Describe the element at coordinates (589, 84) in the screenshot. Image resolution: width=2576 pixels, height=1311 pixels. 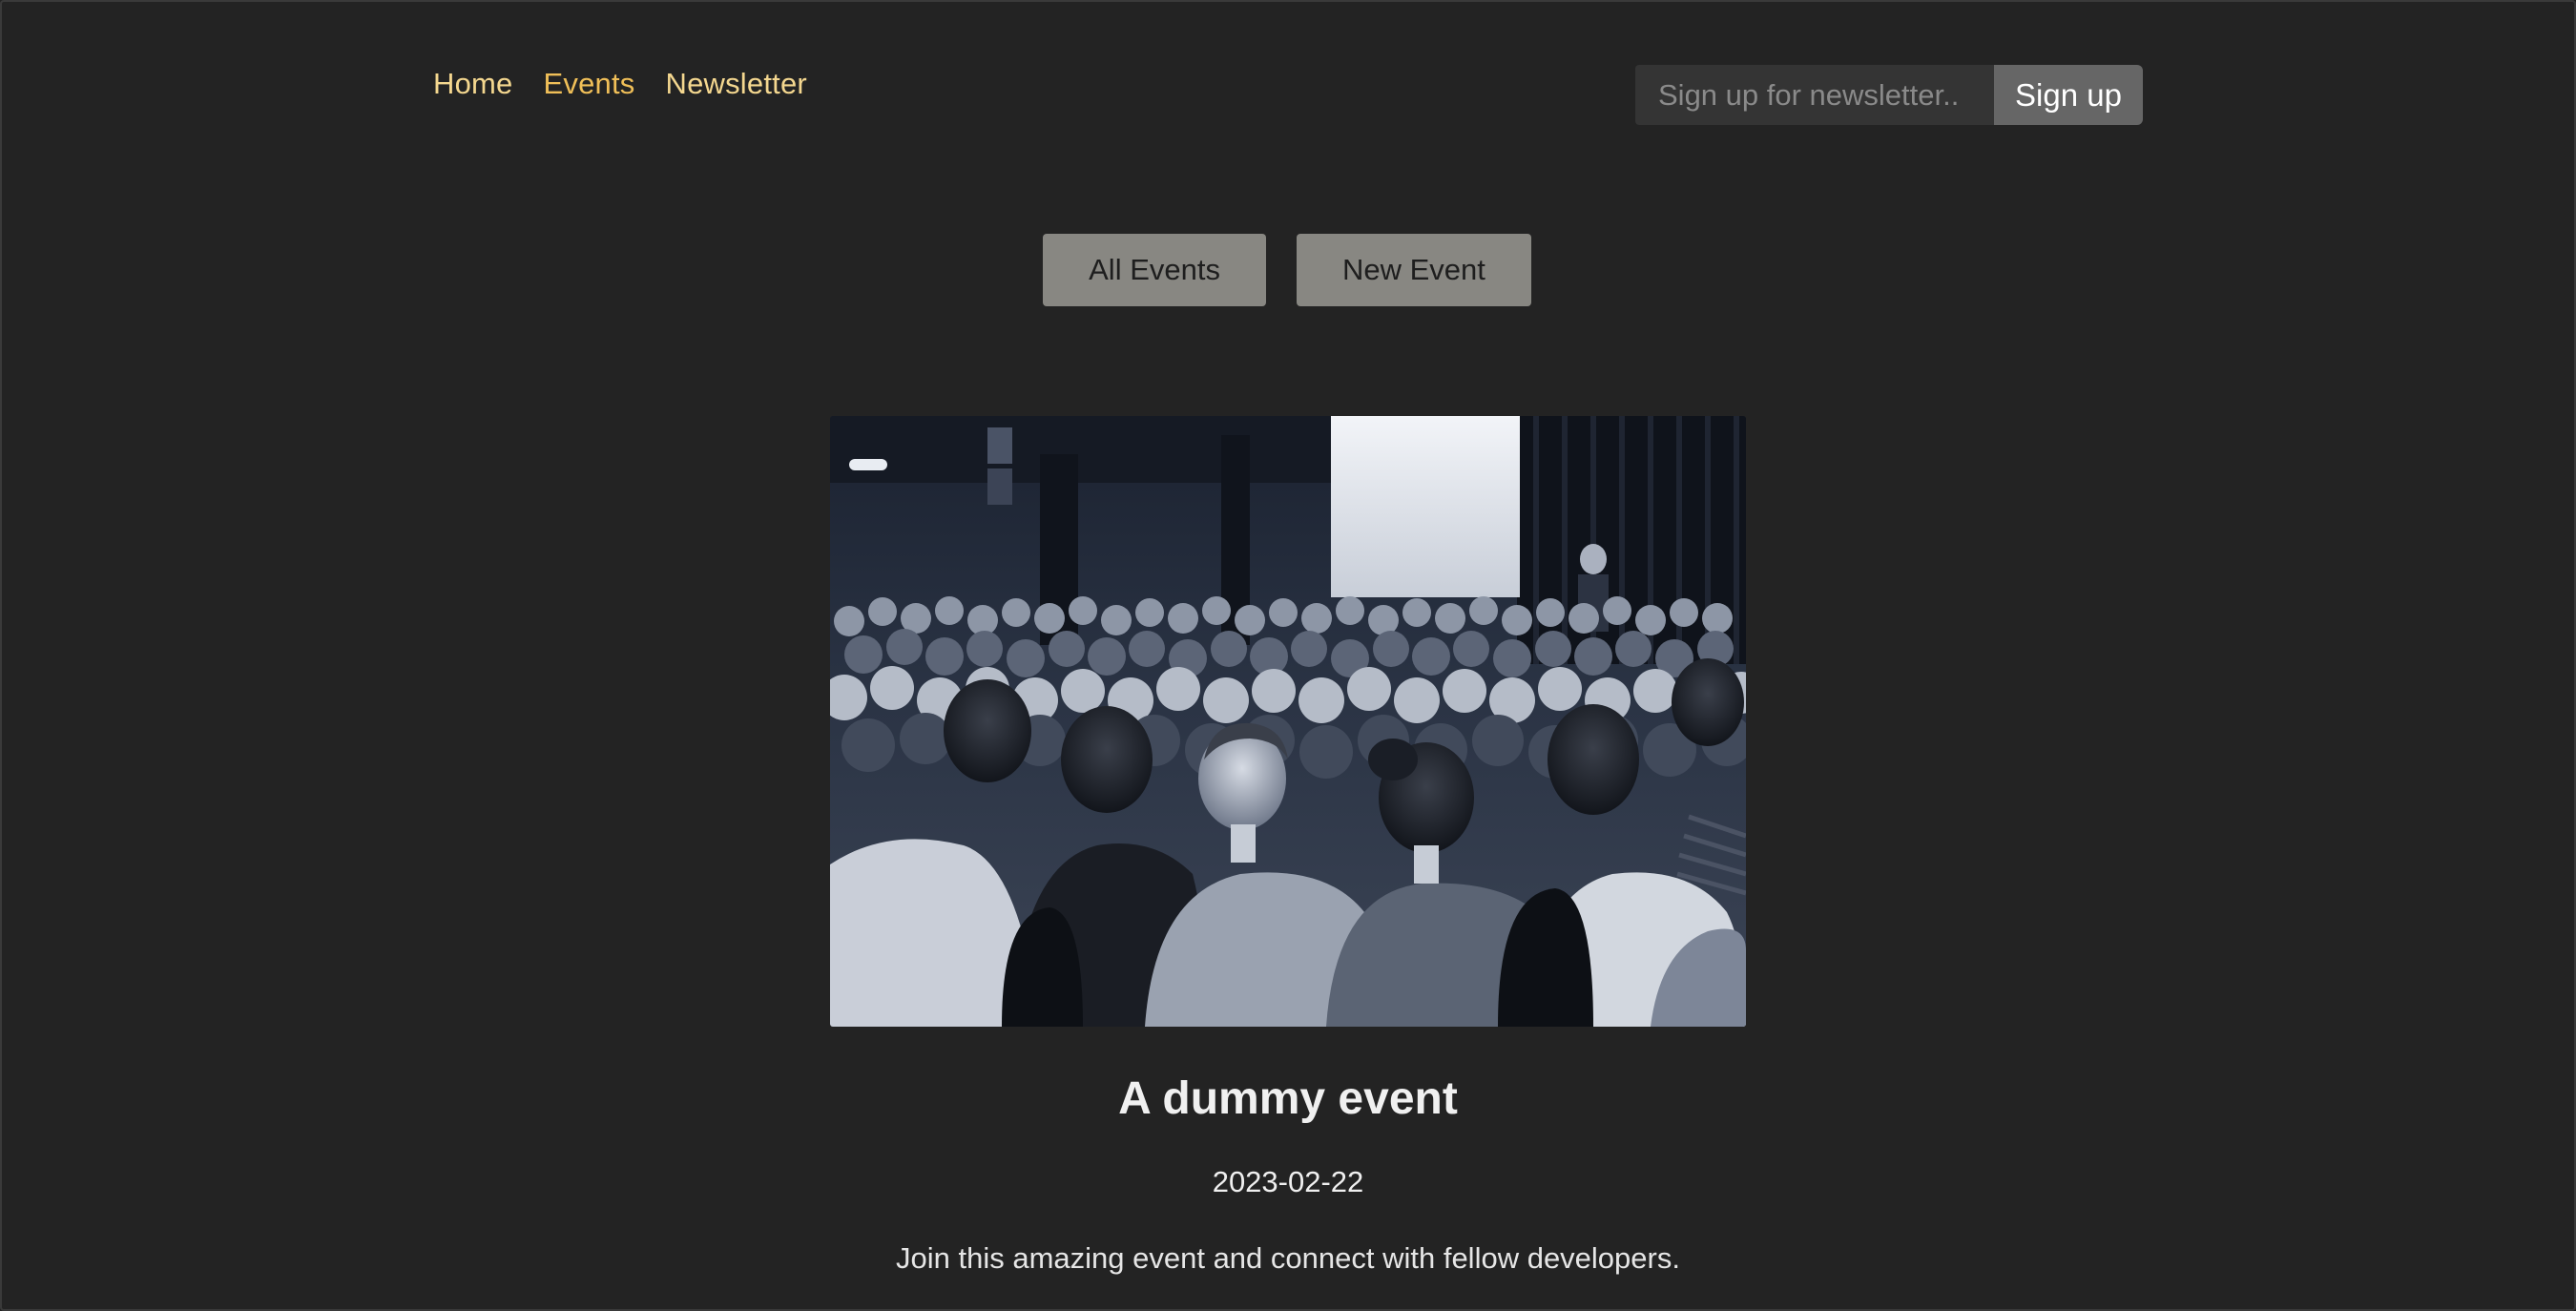
I see `nav-link-events: Events` at that location.